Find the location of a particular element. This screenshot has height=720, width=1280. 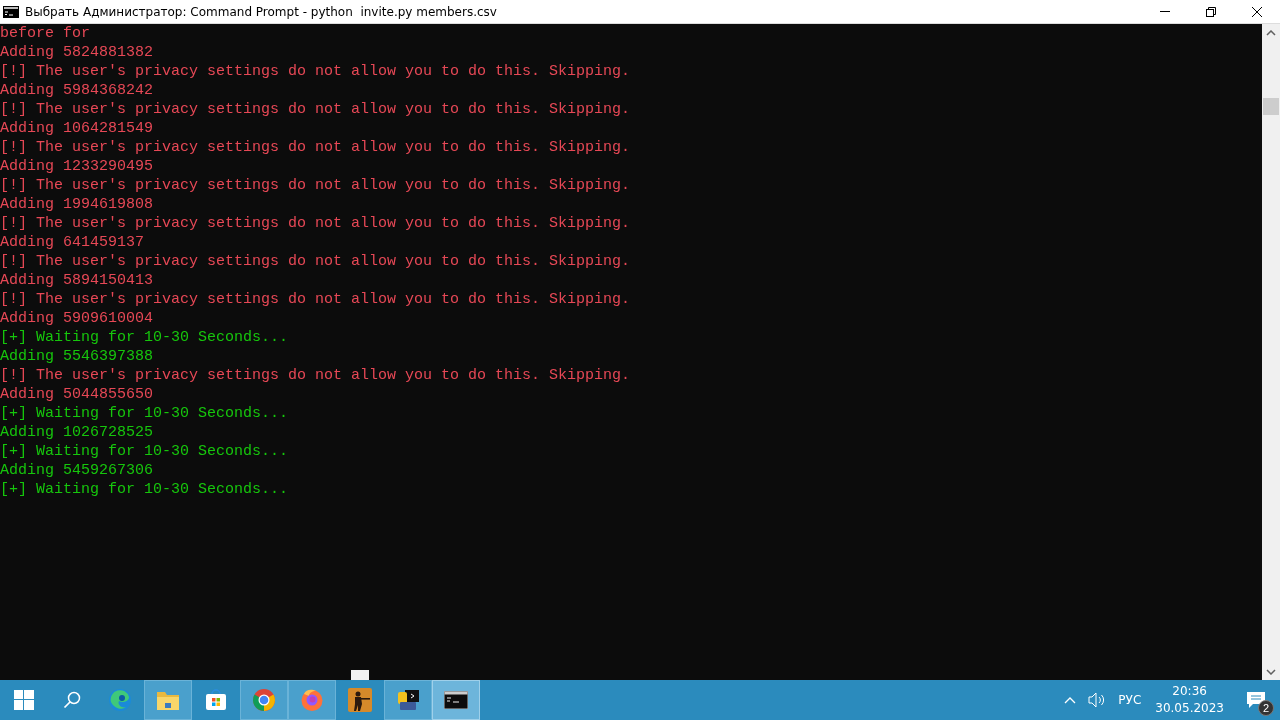

text-cursor is located at coordinates (360, 675).